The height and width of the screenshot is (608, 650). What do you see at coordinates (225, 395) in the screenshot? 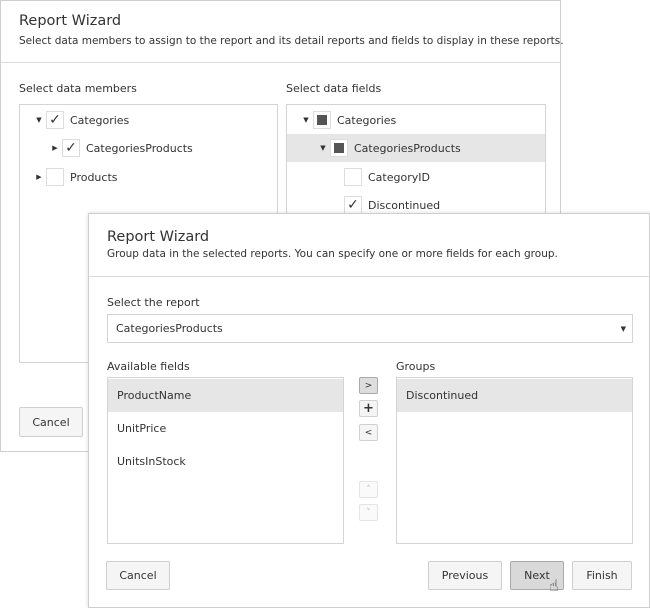
I see `list-item: ProductName` at bounding box center [225, 395].